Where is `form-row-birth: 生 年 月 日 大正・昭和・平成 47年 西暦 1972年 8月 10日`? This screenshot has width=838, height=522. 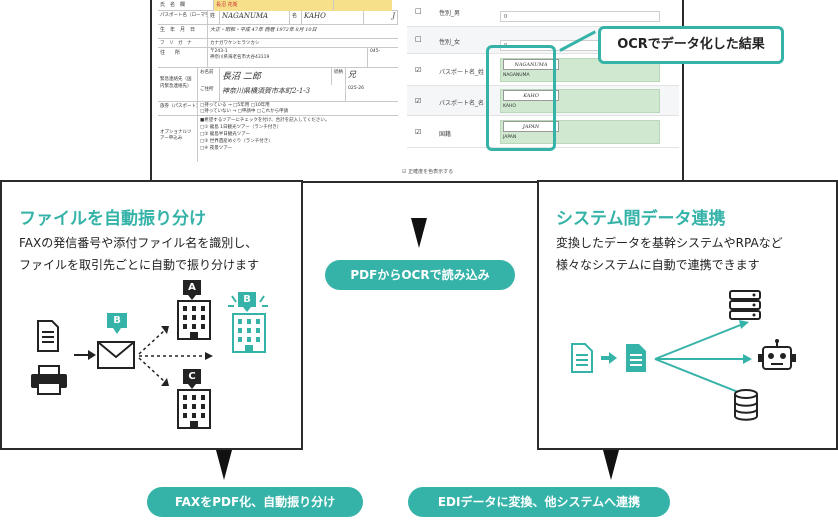
form-row-birth: 生 年 月 日 大正・昭和・平成 47年 西暦 1972年 8月 10日 is located at coordinates (278, 32).